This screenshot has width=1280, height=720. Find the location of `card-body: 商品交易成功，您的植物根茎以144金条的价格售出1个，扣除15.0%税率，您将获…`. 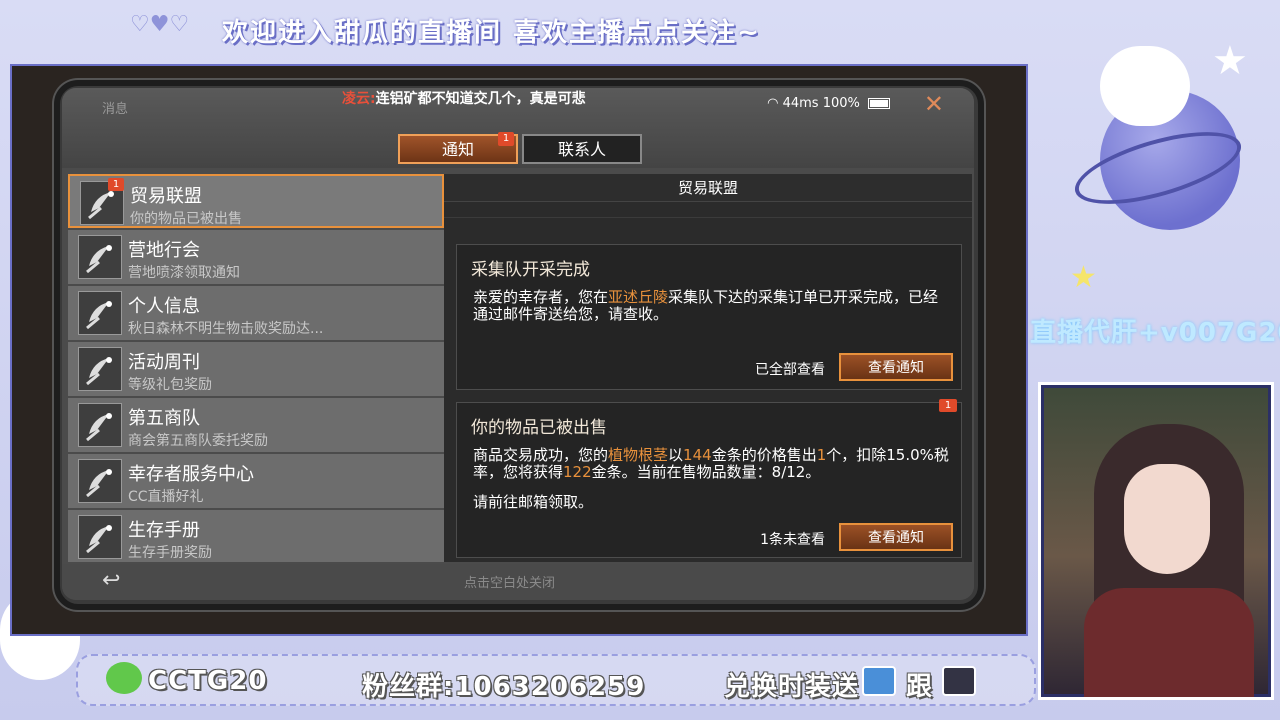

card-body: 商品交易成功，您的植物根茎以144金条的价格售出1个，扣除15.0%税率，您将获… is located at coordinates (711, 464).